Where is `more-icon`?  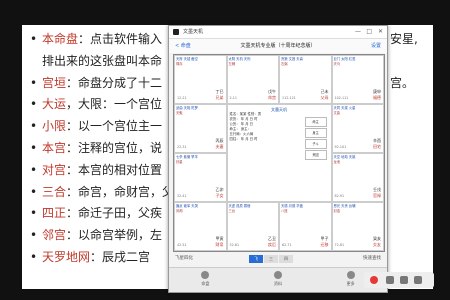
more-icon is located at coordinates (350, 275).